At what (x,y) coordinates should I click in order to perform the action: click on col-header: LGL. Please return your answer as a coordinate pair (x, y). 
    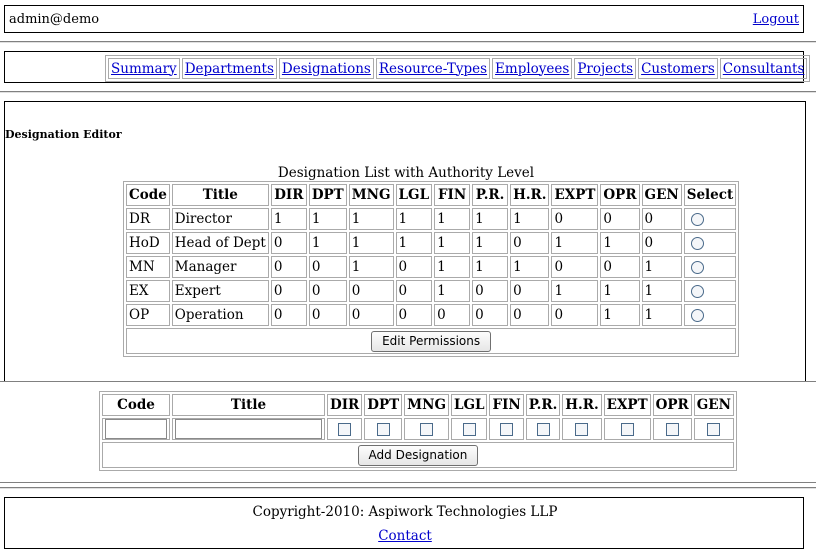
    Looking at the image, I should click on (414, 195).